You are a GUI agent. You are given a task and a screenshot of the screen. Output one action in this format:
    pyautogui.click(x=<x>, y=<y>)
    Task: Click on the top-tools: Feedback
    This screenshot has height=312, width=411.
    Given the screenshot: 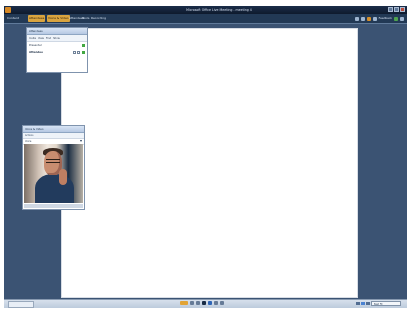 What is the action you would take?
    pyautogui.click(x=379, y=18)
    